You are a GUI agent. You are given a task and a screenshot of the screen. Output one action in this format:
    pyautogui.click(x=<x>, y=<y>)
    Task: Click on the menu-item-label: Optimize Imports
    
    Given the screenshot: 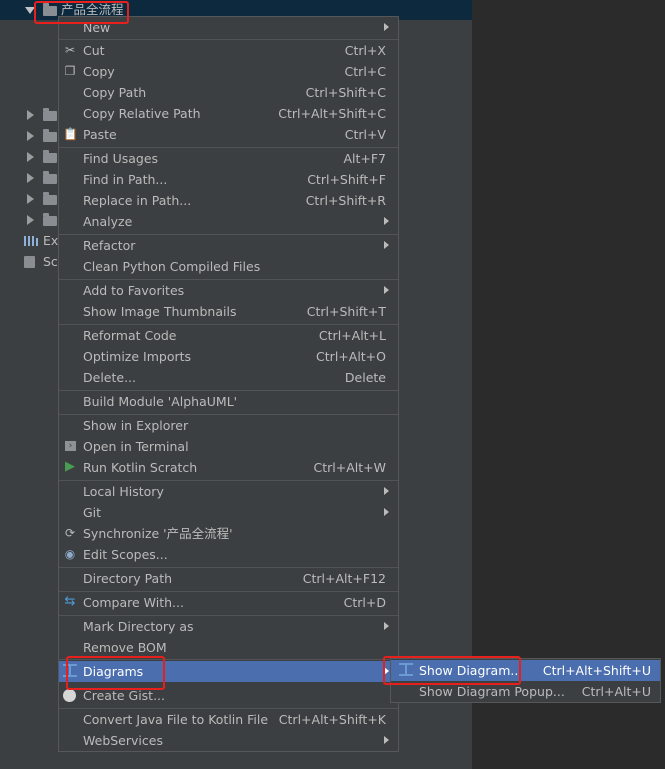 What is the action you would take?
    pyautogui.click(x=137, y=356)
    